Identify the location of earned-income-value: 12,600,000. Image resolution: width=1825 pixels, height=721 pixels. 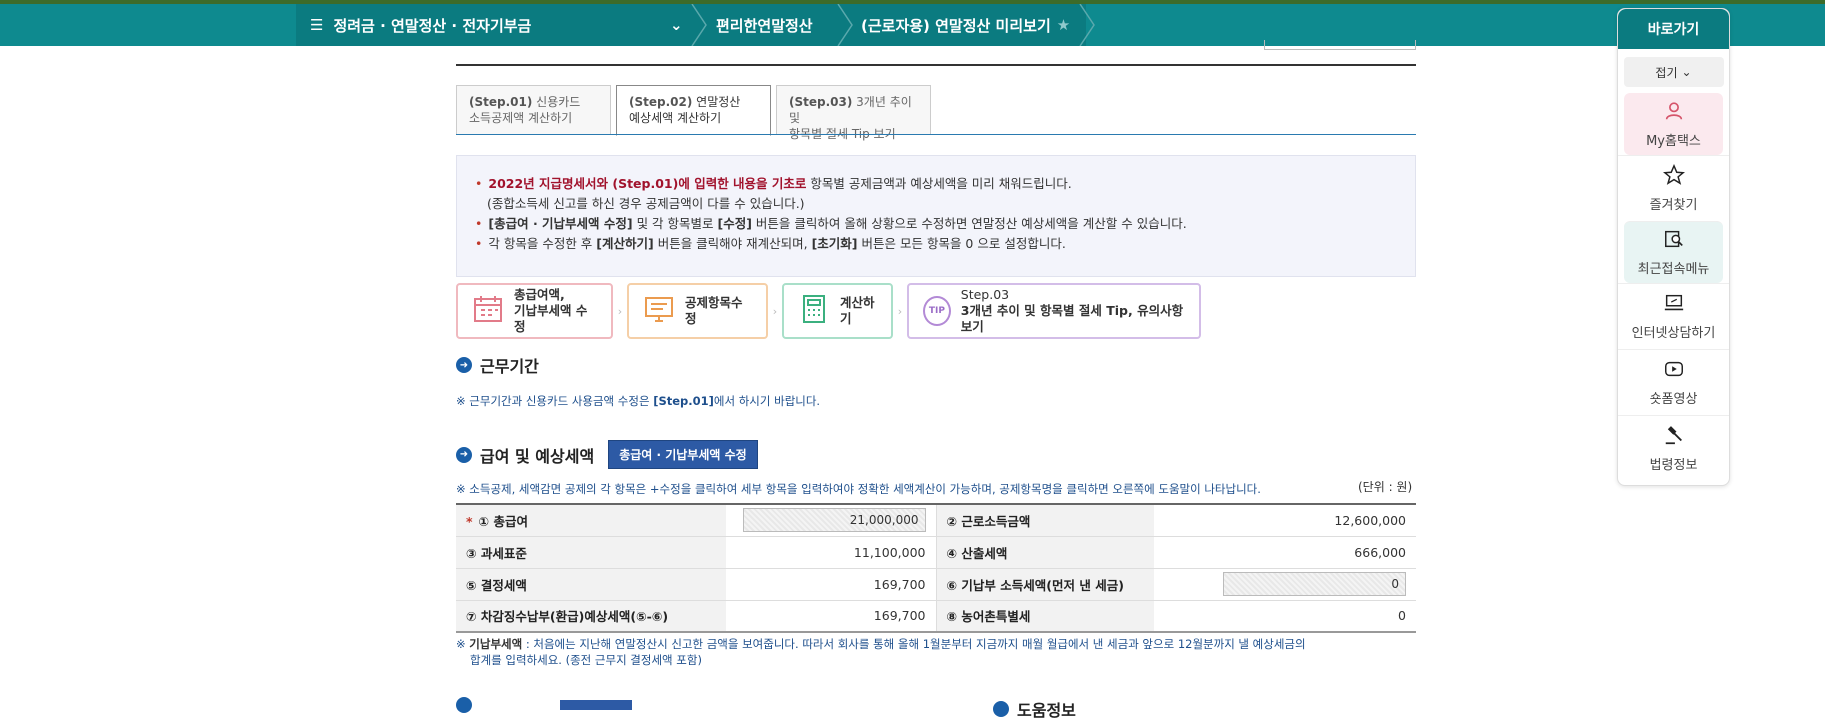
(1285, 520).